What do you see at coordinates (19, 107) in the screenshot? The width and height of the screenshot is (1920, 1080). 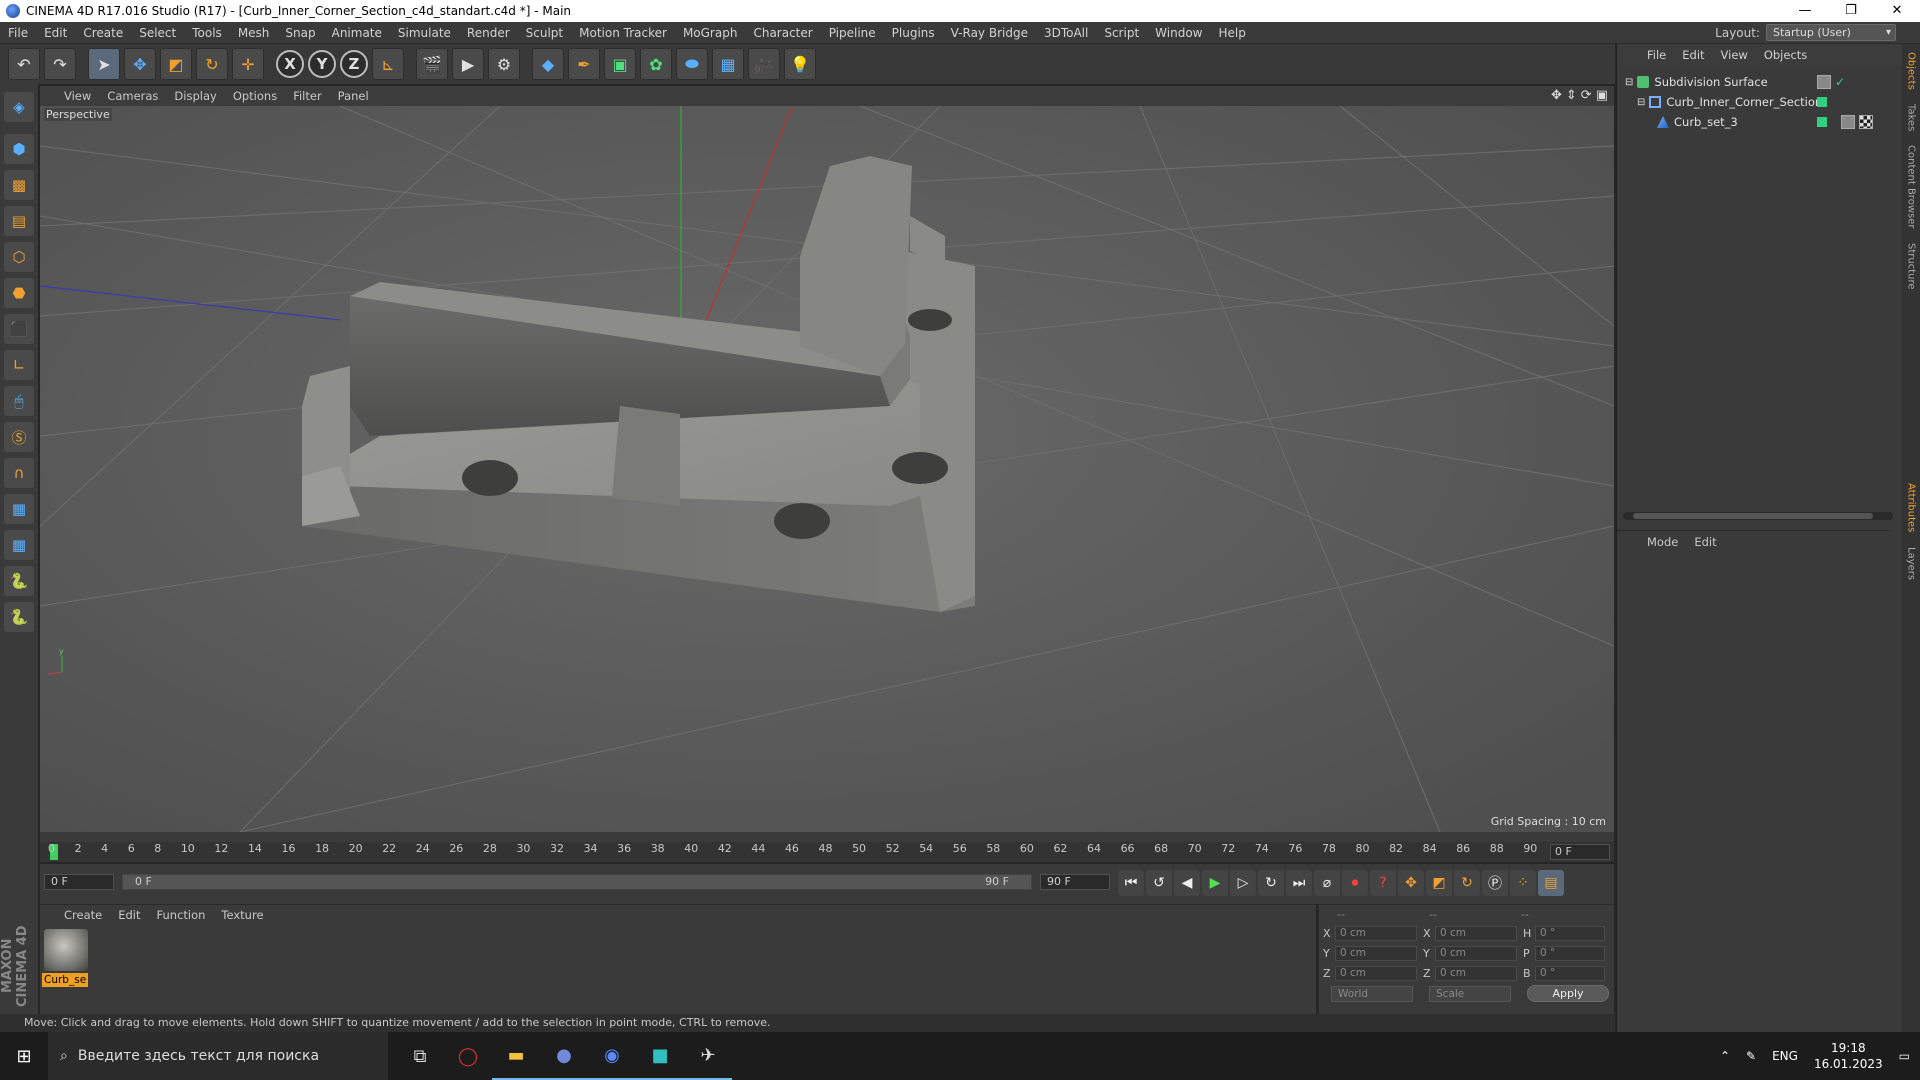 I see `make-editable-button: ◈` at bounding box center [19, 107].